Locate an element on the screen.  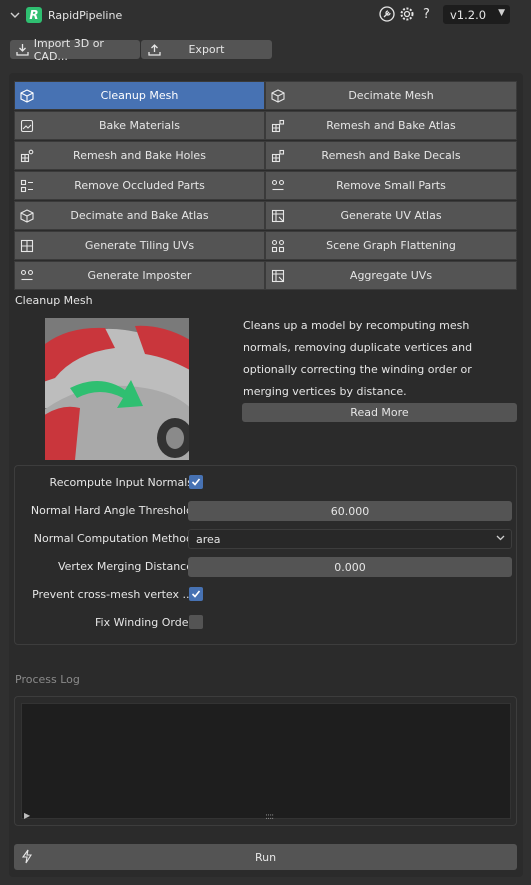
export-label: Export is located at coordinates (206, 49).